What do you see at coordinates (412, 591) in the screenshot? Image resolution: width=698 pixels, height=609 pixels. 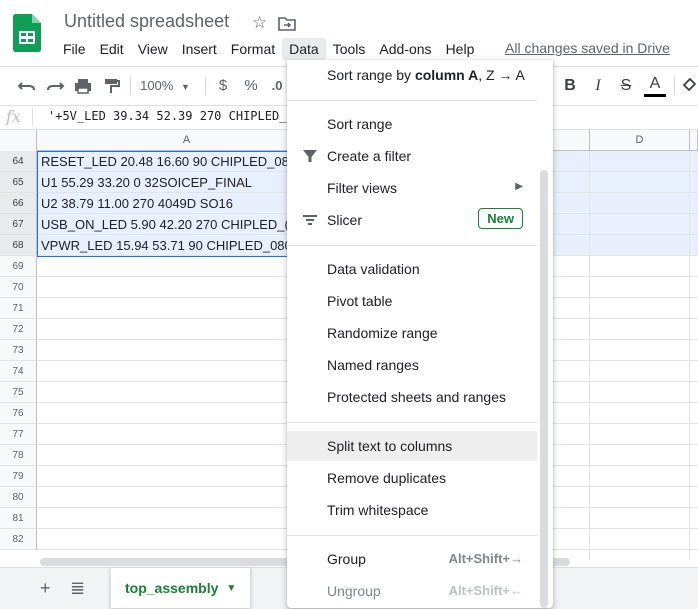 I see `menu-item-ungroup: Ungroup Alt+Shift+←` at bounding box center [412, 591].